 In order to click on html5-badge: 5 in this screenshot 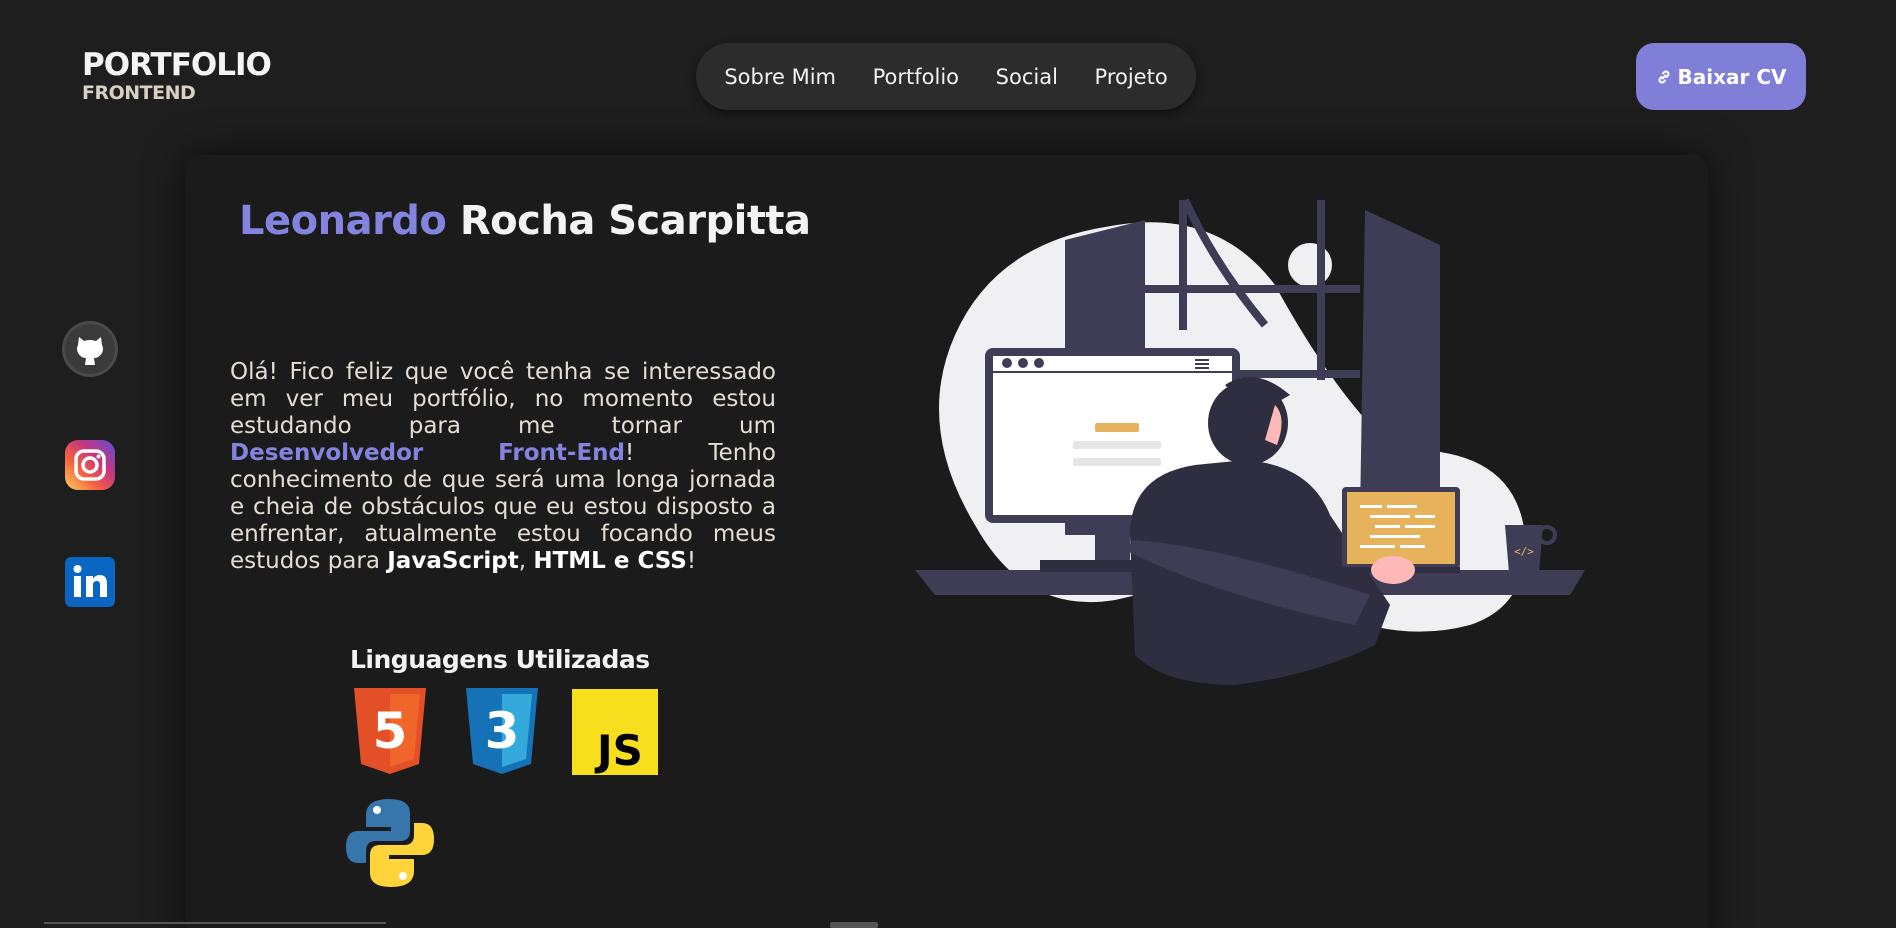, I will do `click(390, 731)`.